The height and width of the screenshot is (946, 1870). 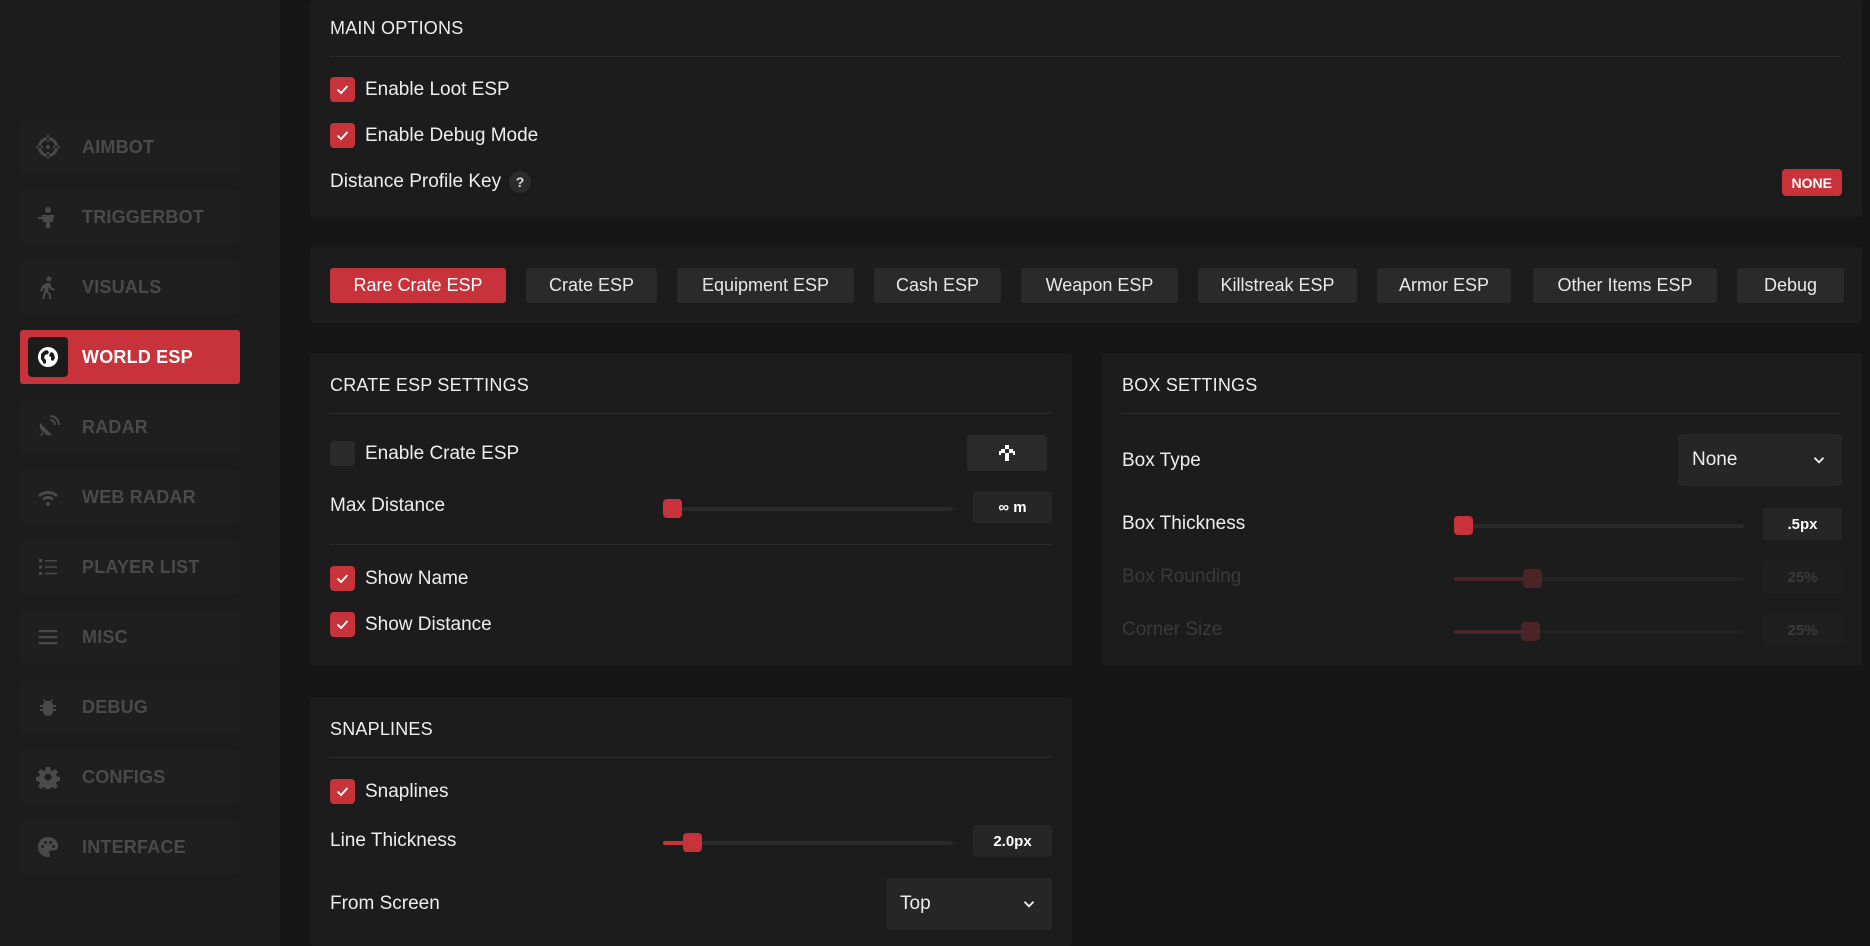 I want to click on max-distance-label: Max Distance, so click(x=388, y=505).